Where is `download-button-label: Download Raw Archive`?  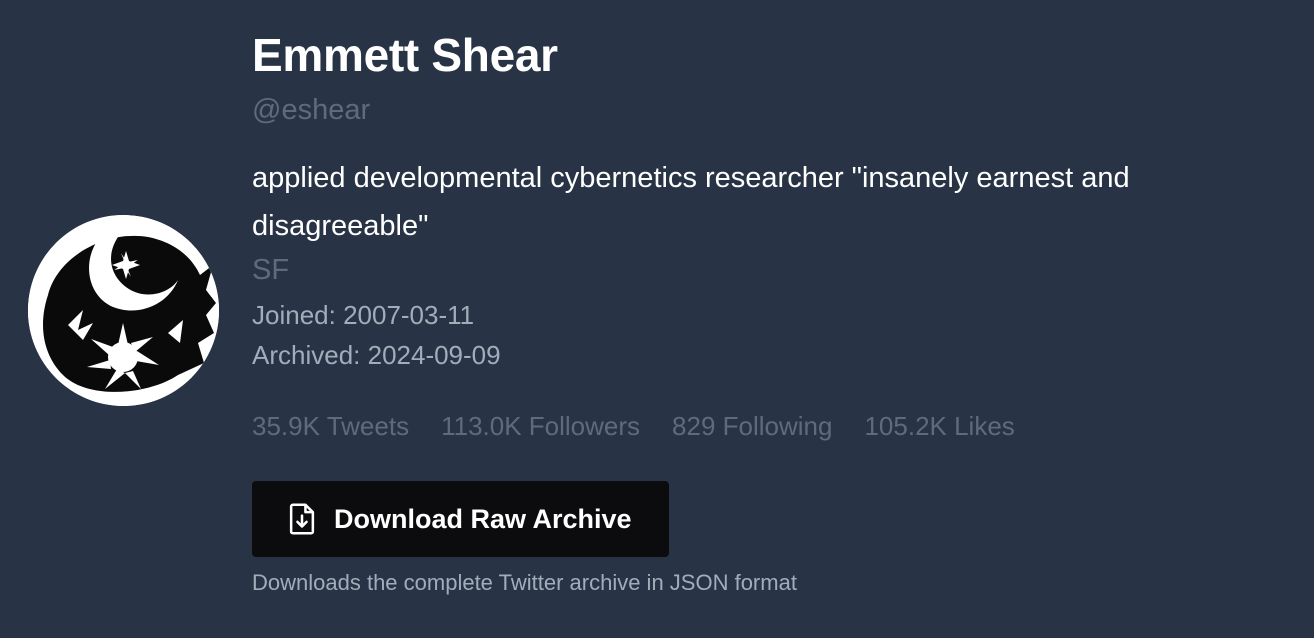
download-button-label: Download Raw Archive is located at coordinates (483, 518).